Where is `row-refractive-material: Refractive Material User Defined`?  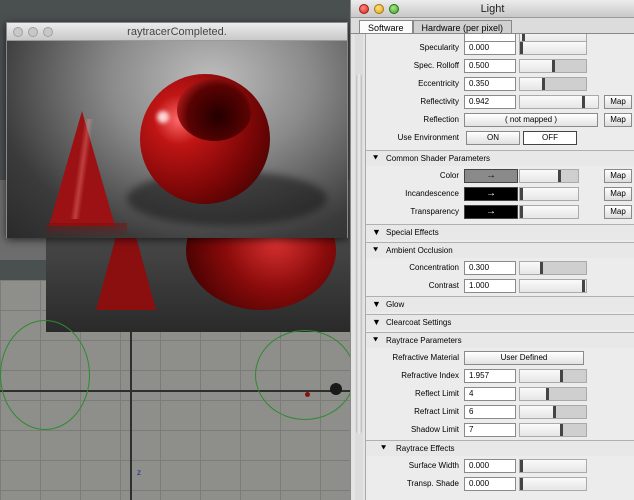 row-refractive-material: Refractive Material User Defined is located at coordinates (500, 358).